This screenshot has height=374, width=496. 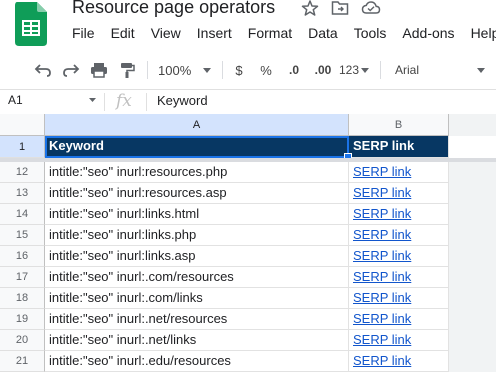 I want to click on row-header: 19, so click(x=22, y=319).